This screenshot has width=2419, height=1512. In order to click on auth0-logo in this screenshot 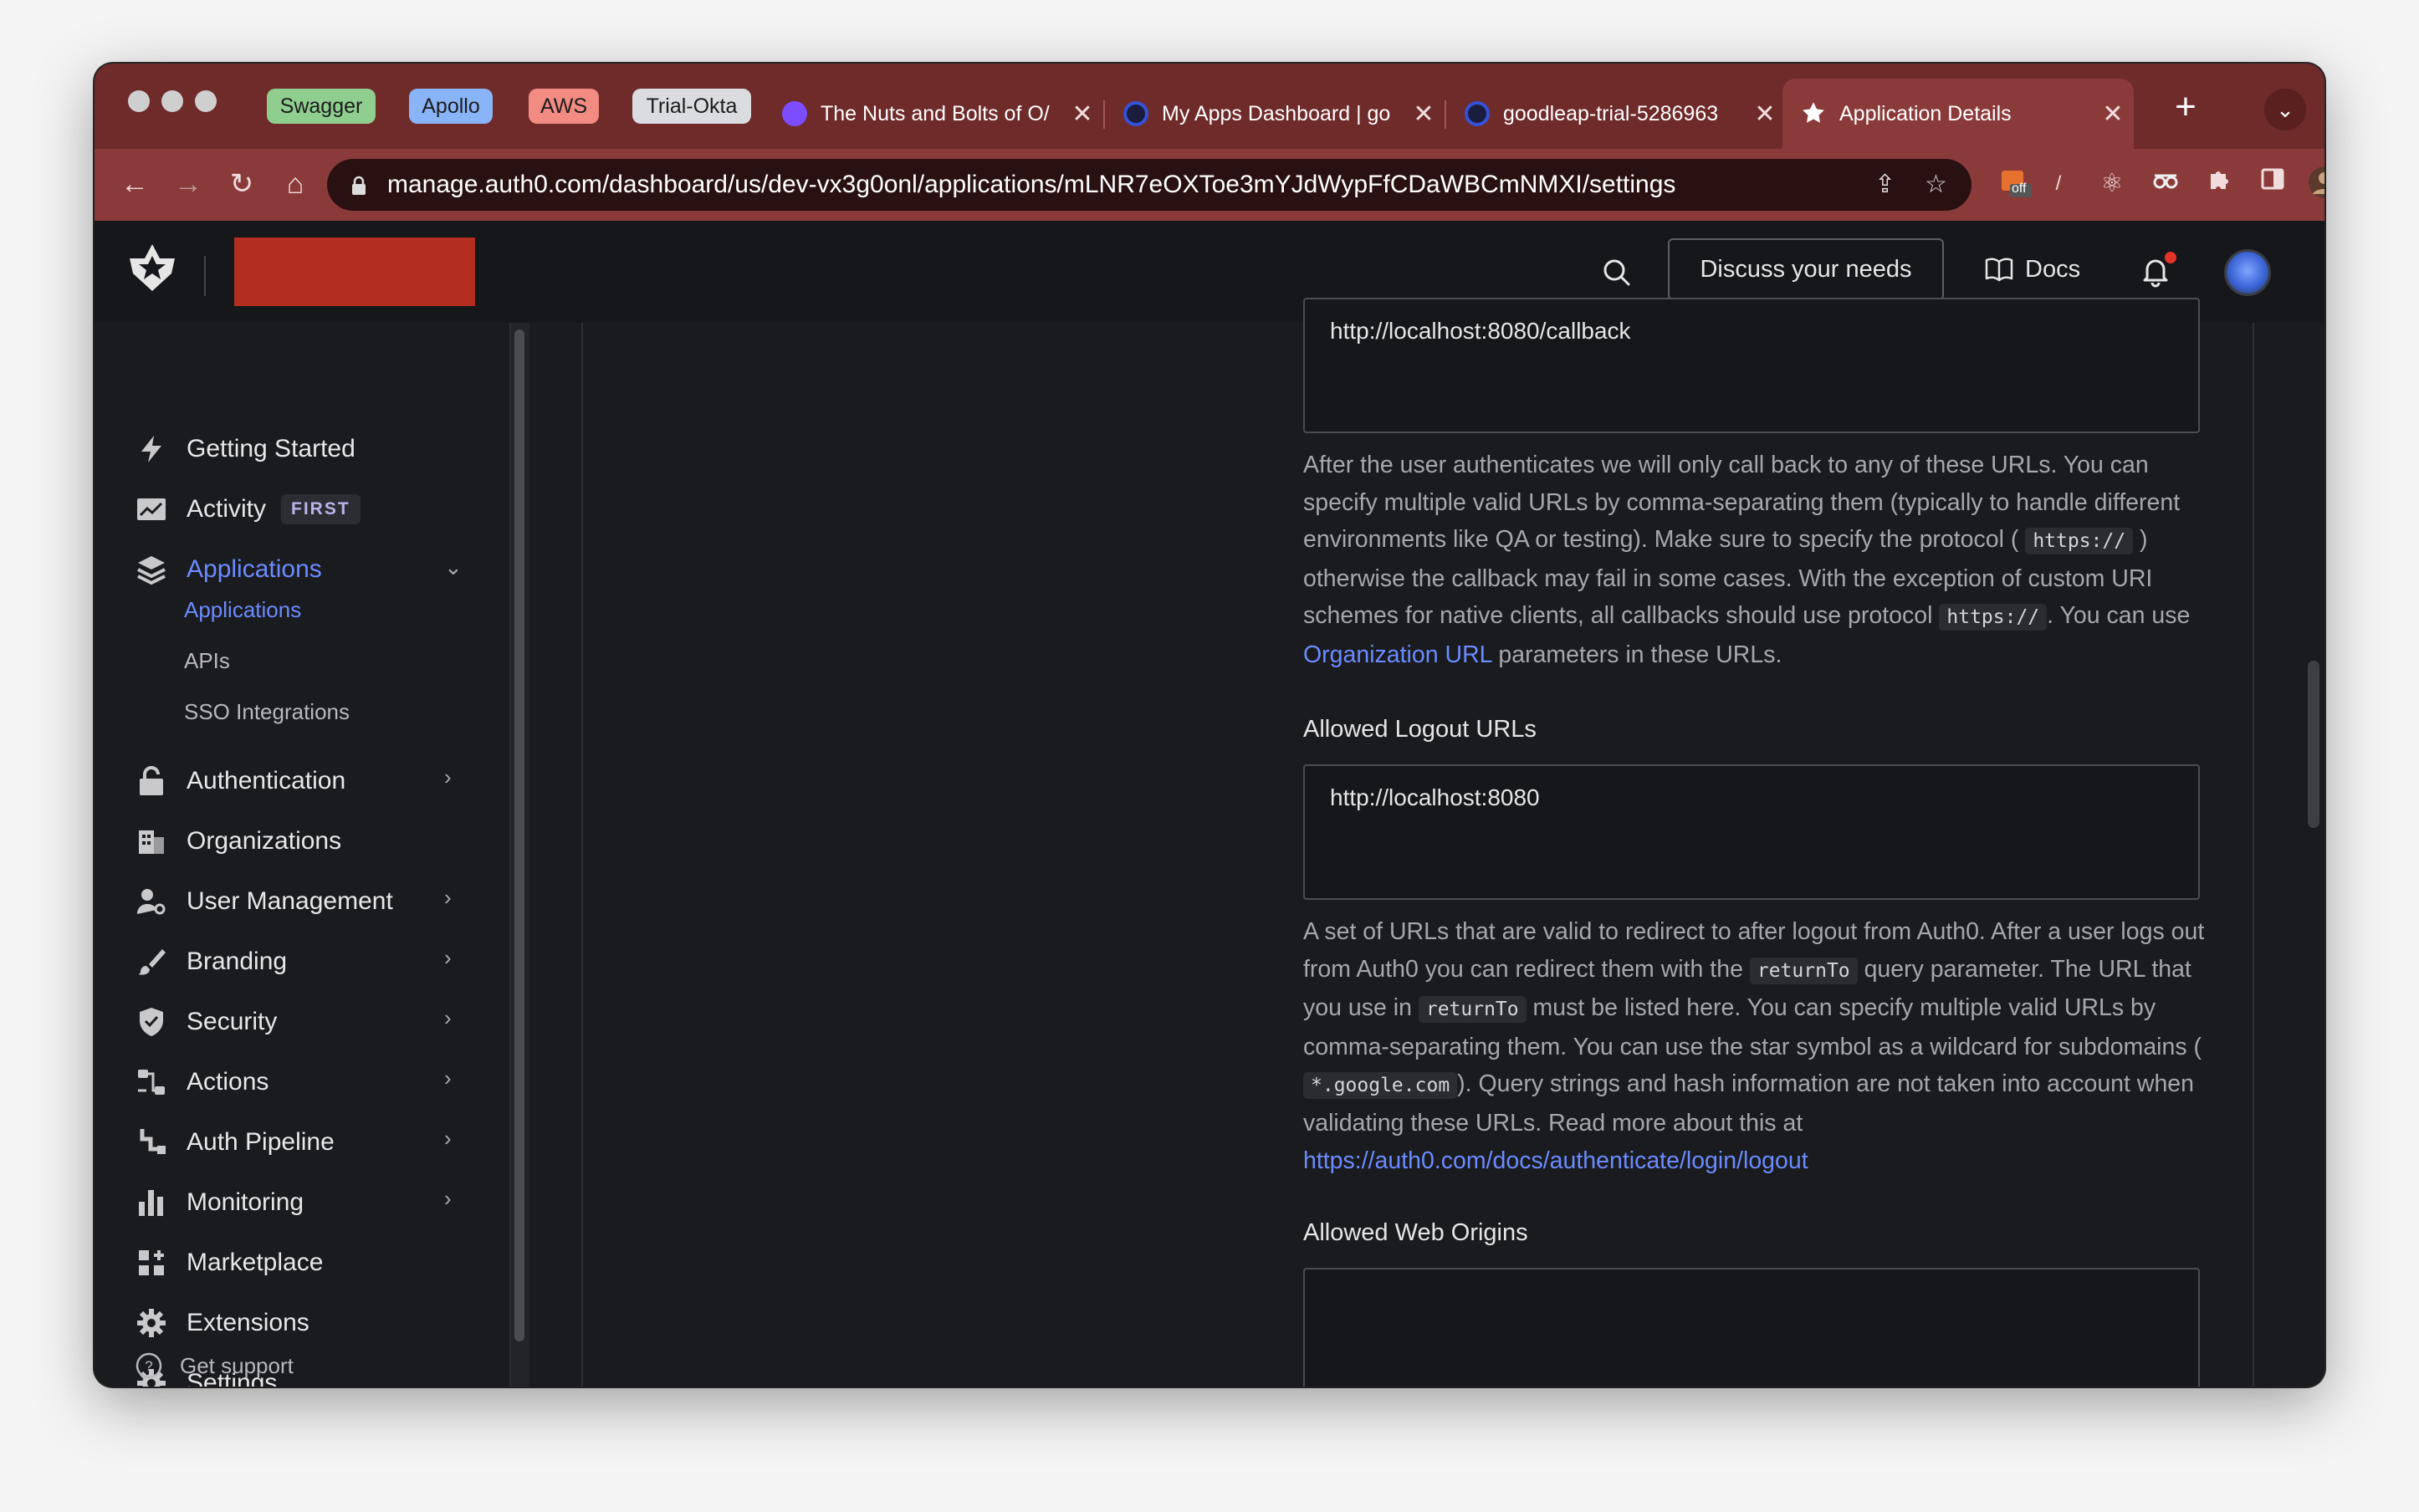, I will do `click(152, 268)`.